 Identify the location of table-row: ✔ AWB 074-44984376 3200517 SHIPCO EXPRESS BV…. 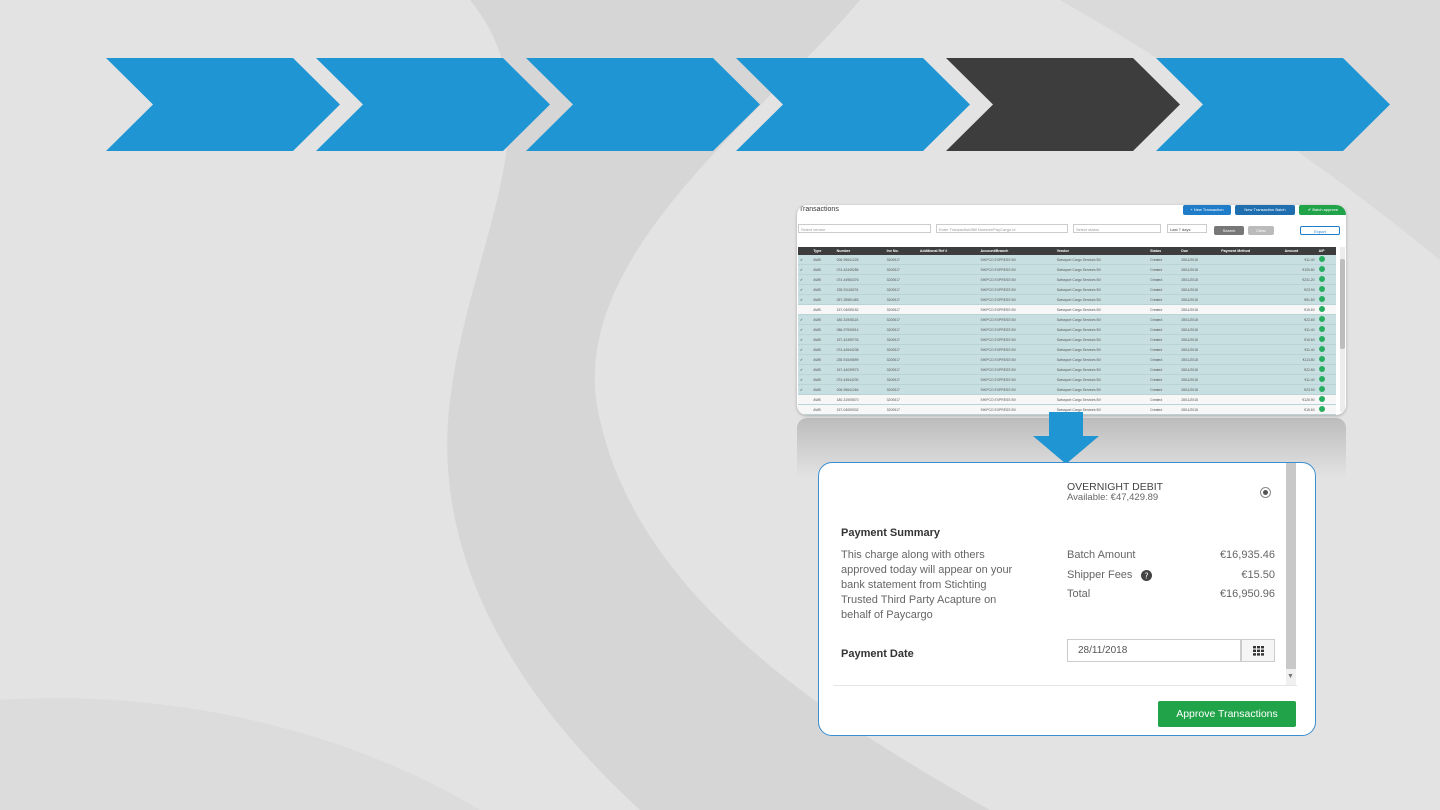
(1067, 279).